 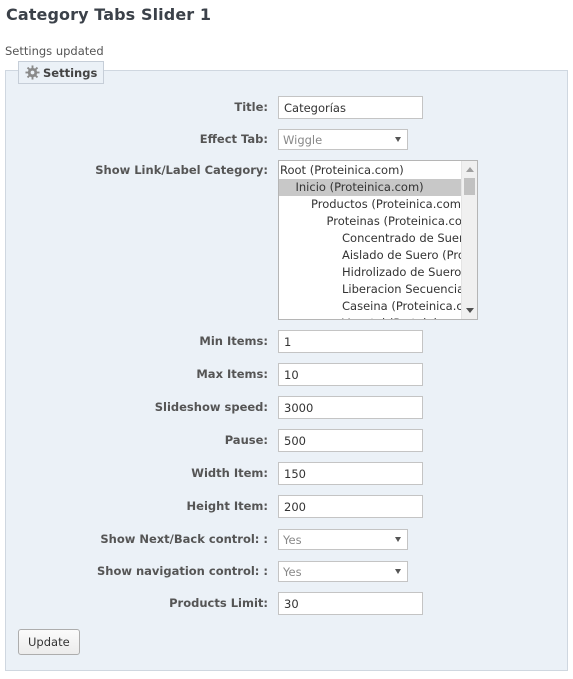 I want to click on status-message: Settings updated, so click(x=54, y=51).